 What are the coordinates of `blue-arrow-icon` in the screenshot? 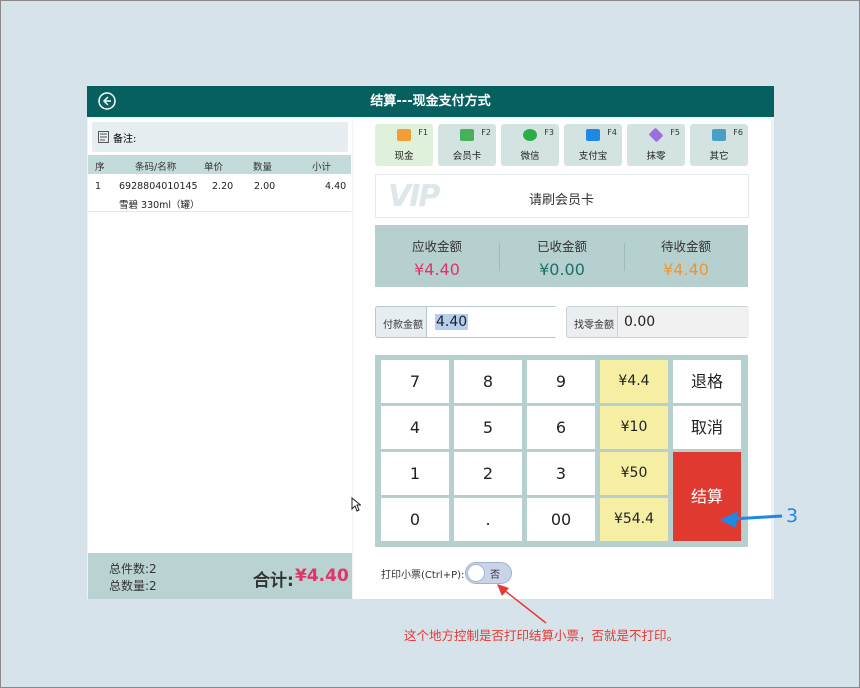 It's located at (751, 519).